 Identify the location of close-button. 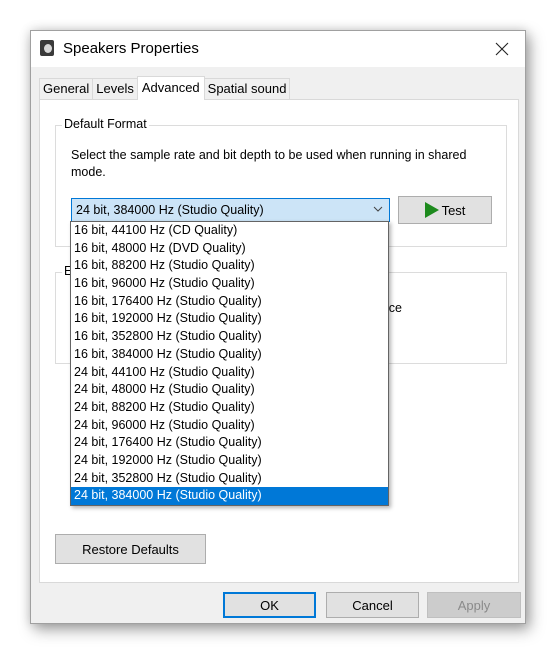
(502, 49).